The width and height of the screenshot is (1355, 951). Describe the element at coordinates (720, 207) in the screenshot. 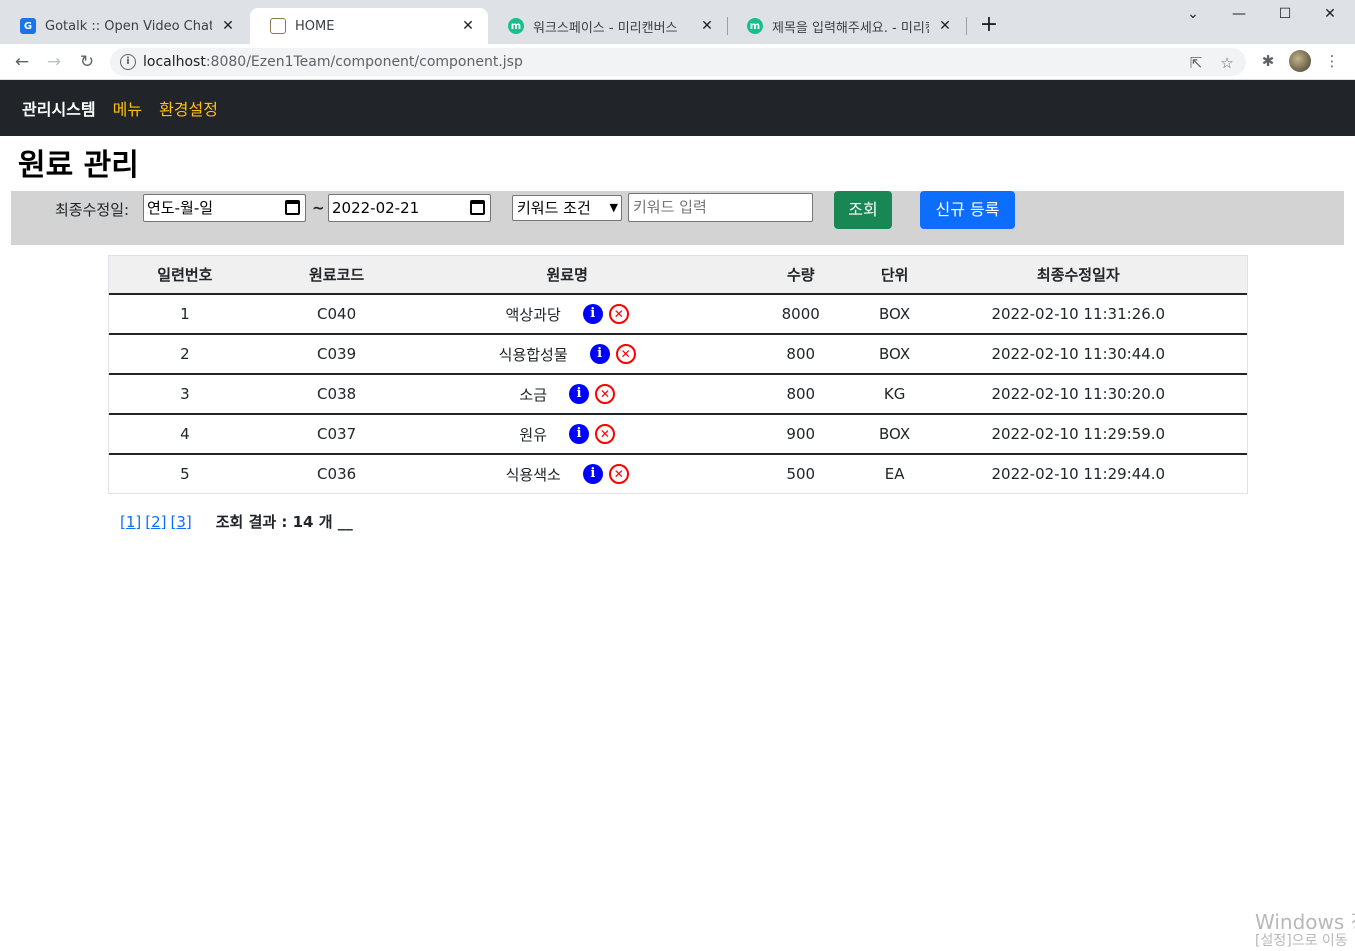

I see `keyword-input: 키워드 입력` at that location.